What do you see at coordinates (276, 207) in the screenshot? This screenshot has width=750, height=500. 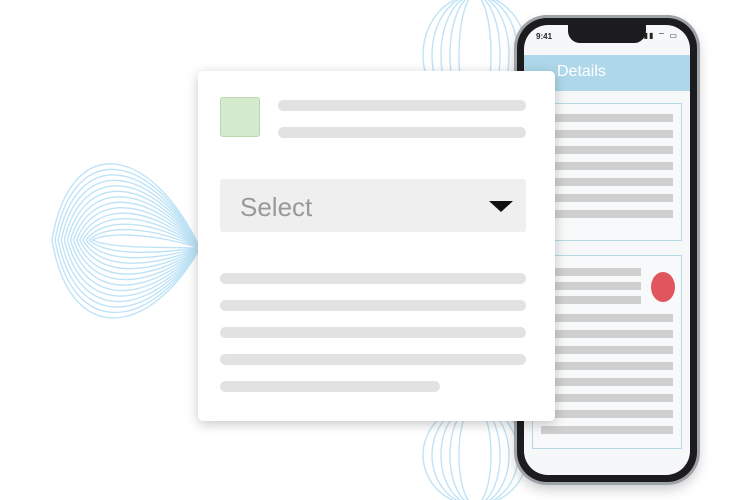 I see `select-value: Select` at bounding box center [276, 207].